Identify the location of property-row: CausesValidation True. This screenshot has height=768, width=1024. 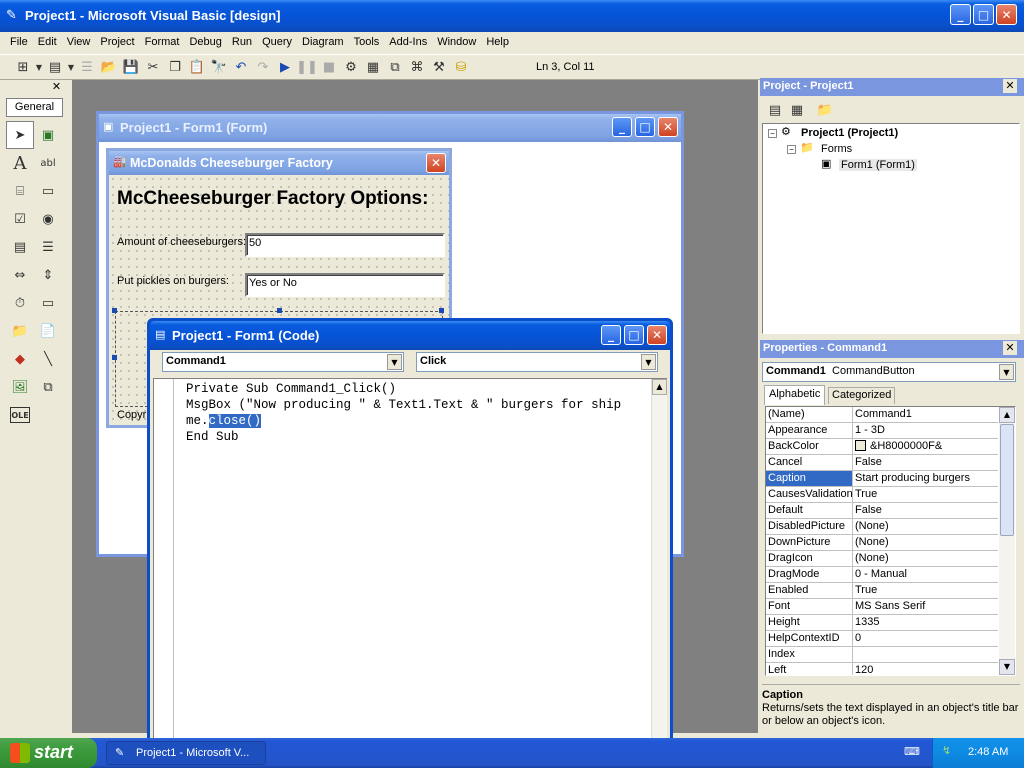
(882, 495).